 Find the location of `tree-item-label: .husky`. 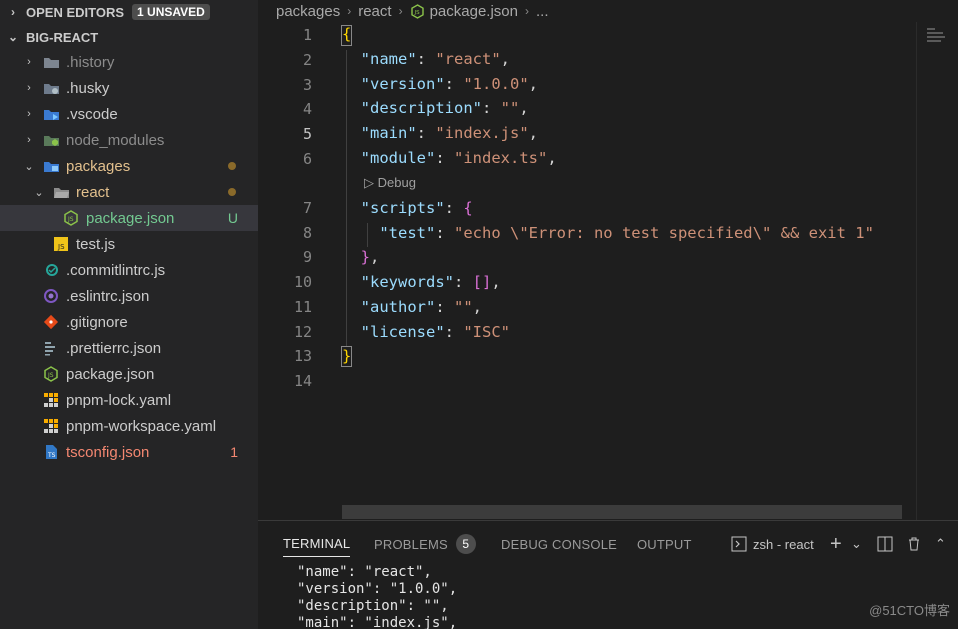

tree-item-label: .husky is located at coordinates (88, 88).